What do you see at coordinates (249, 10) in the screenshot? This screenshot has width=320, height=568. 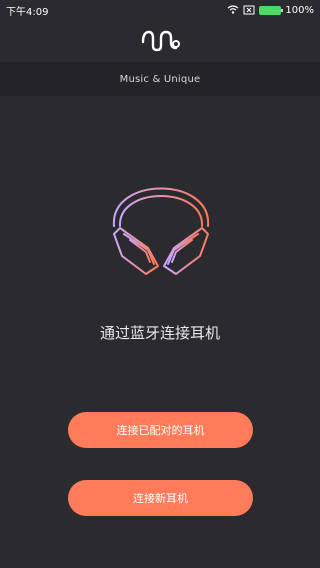 I see `close-box-icon` at bounding box center [249, 10].